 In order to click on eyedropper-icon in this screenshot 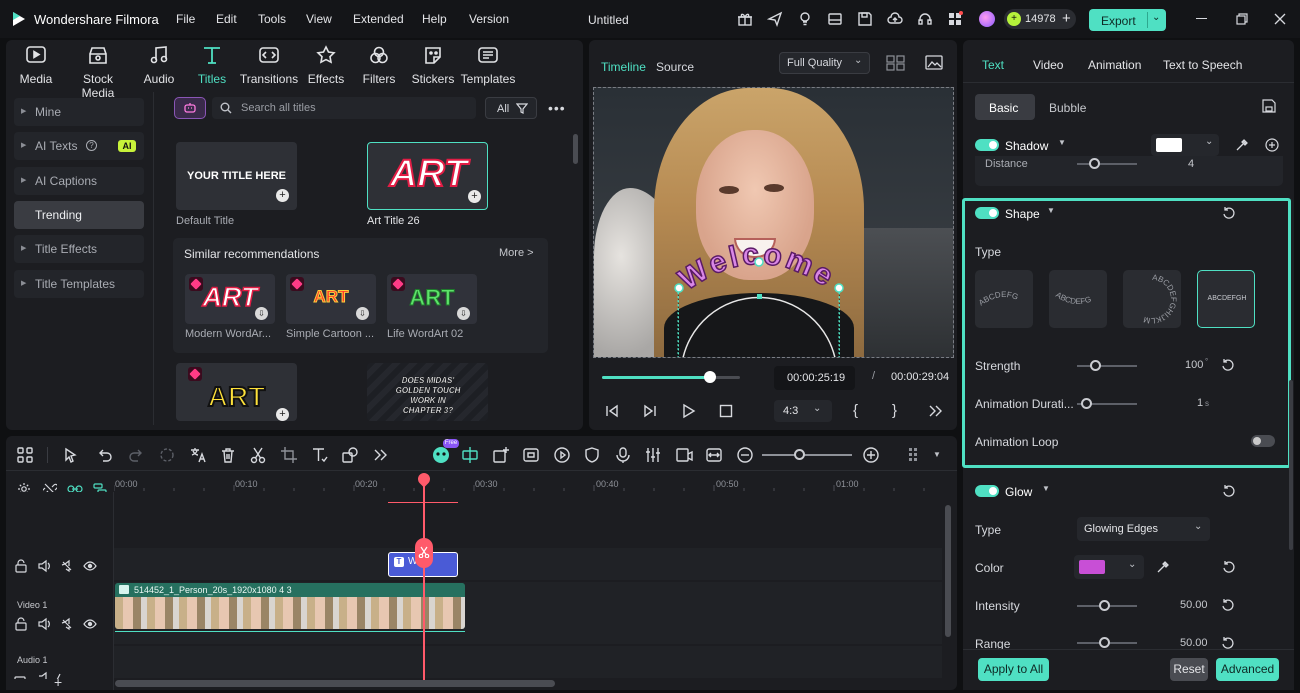, I will do `click(1242, 145)`.